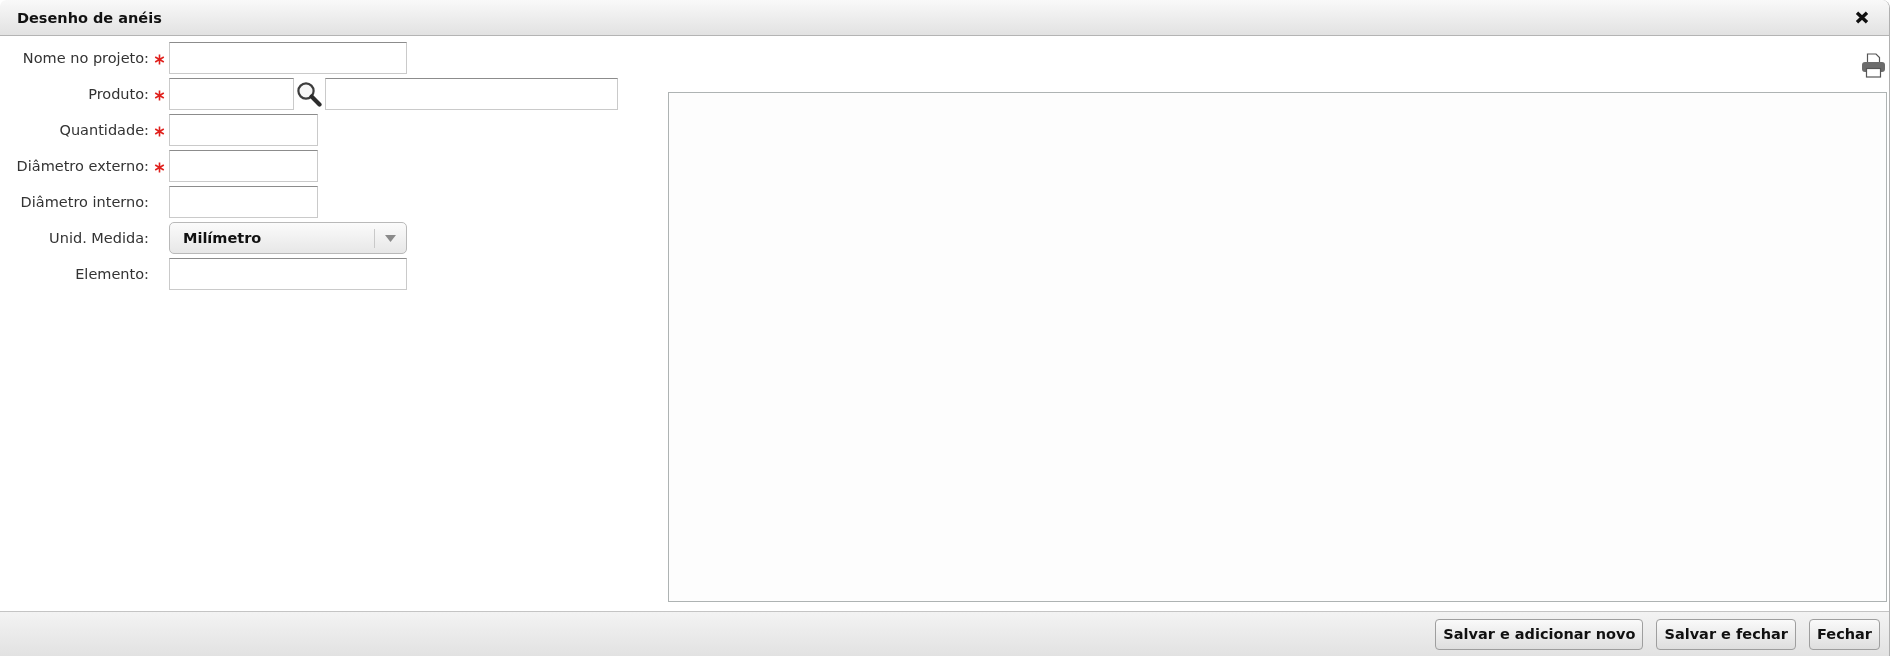 The width and height of the screenshot is (1891, 656). Describe the element at coordinates (82, 166) in the screenshot. I see `field-label: Diâmetro externo:` at that location.